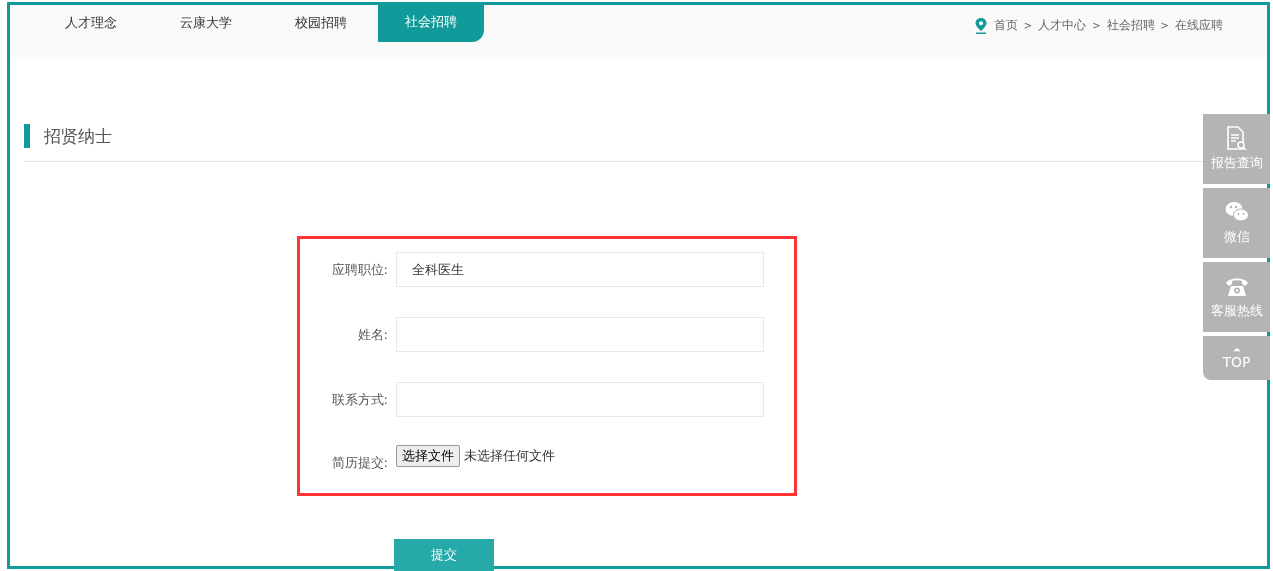 The image size is (1273, 571). Describe the element at coordinates (428, 456) in the screenshot. I see `choose-file-button: 选择文件` at that location.